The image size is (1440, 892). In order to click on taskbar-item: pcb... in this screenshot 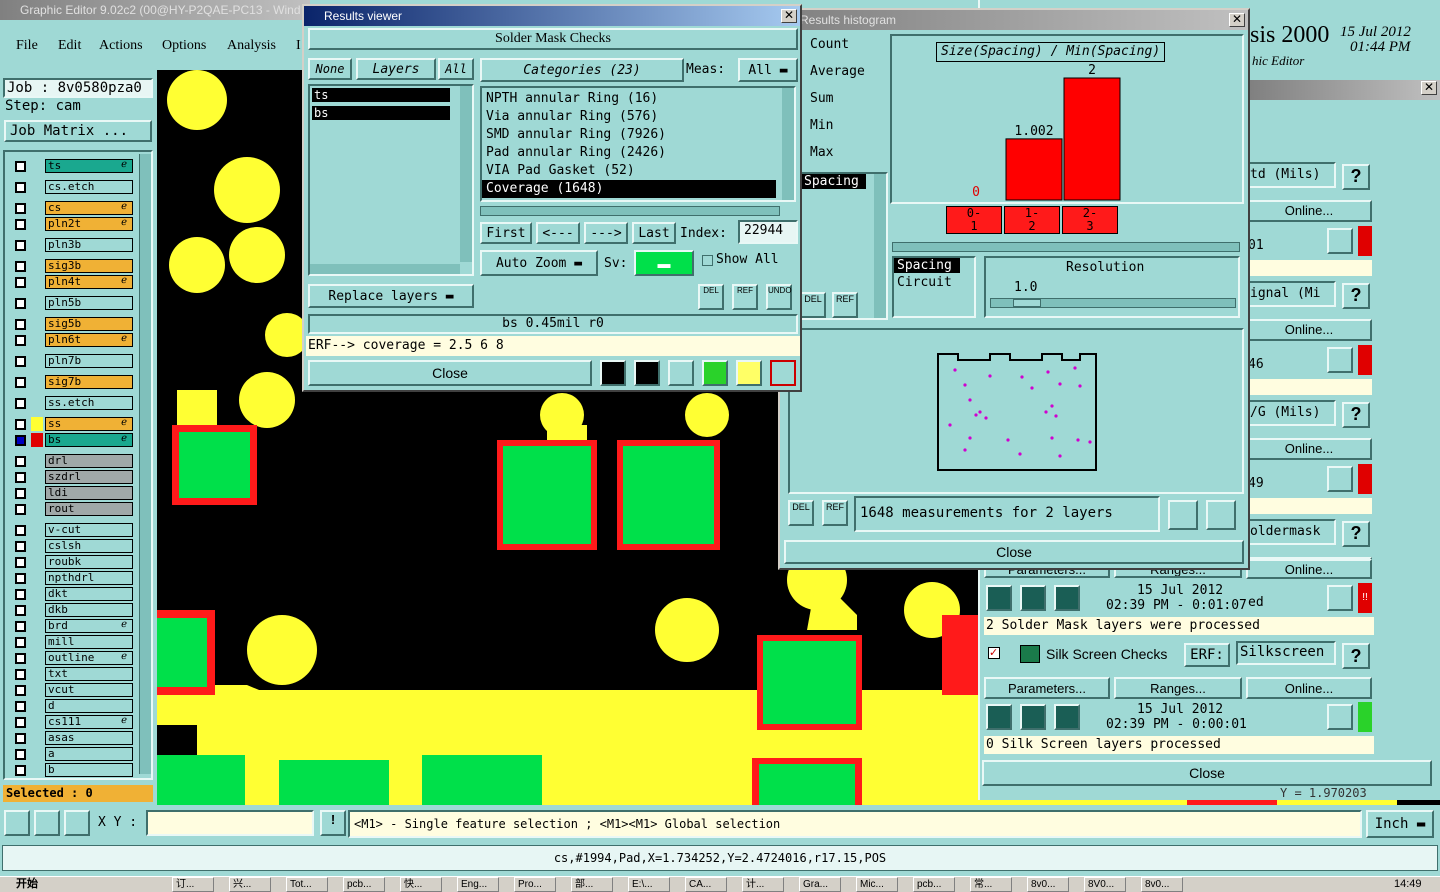, I will do `click(364, 884)`.